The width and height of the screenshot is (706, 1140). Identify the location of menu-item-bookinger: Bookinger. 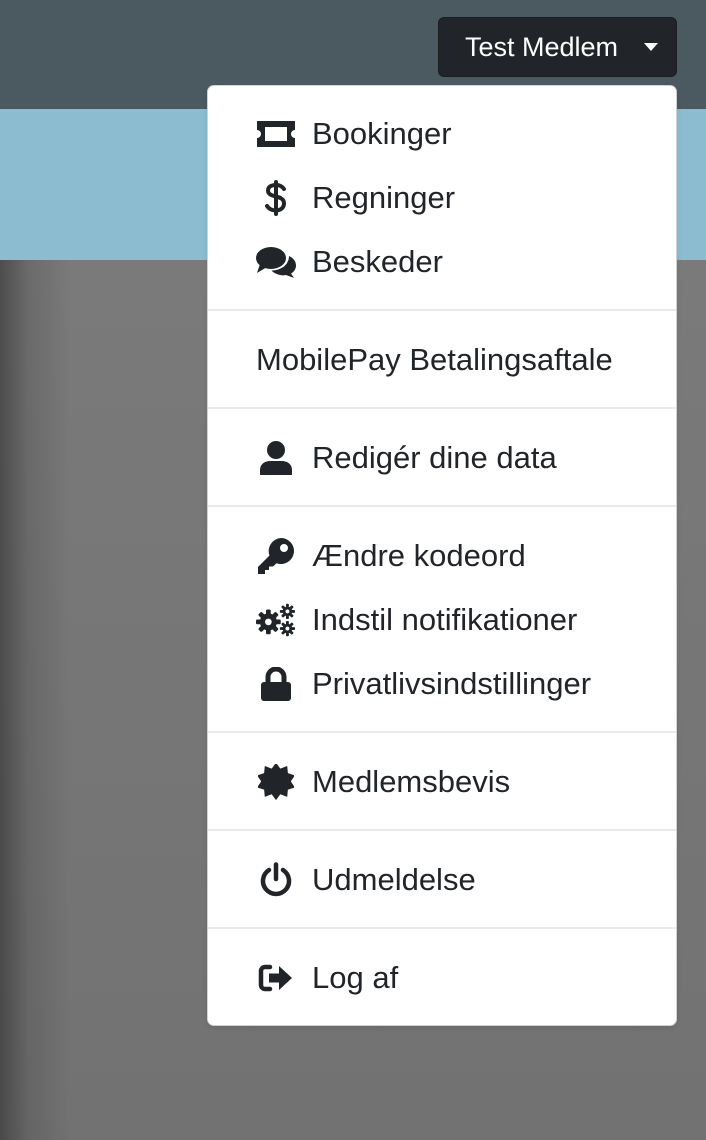
(442, 134).